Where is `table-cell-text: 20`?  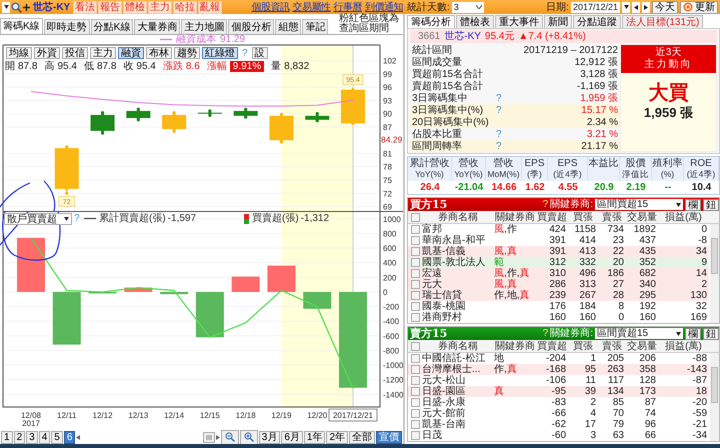
table-cell-text: 20 is located at coordinates (618, 262).